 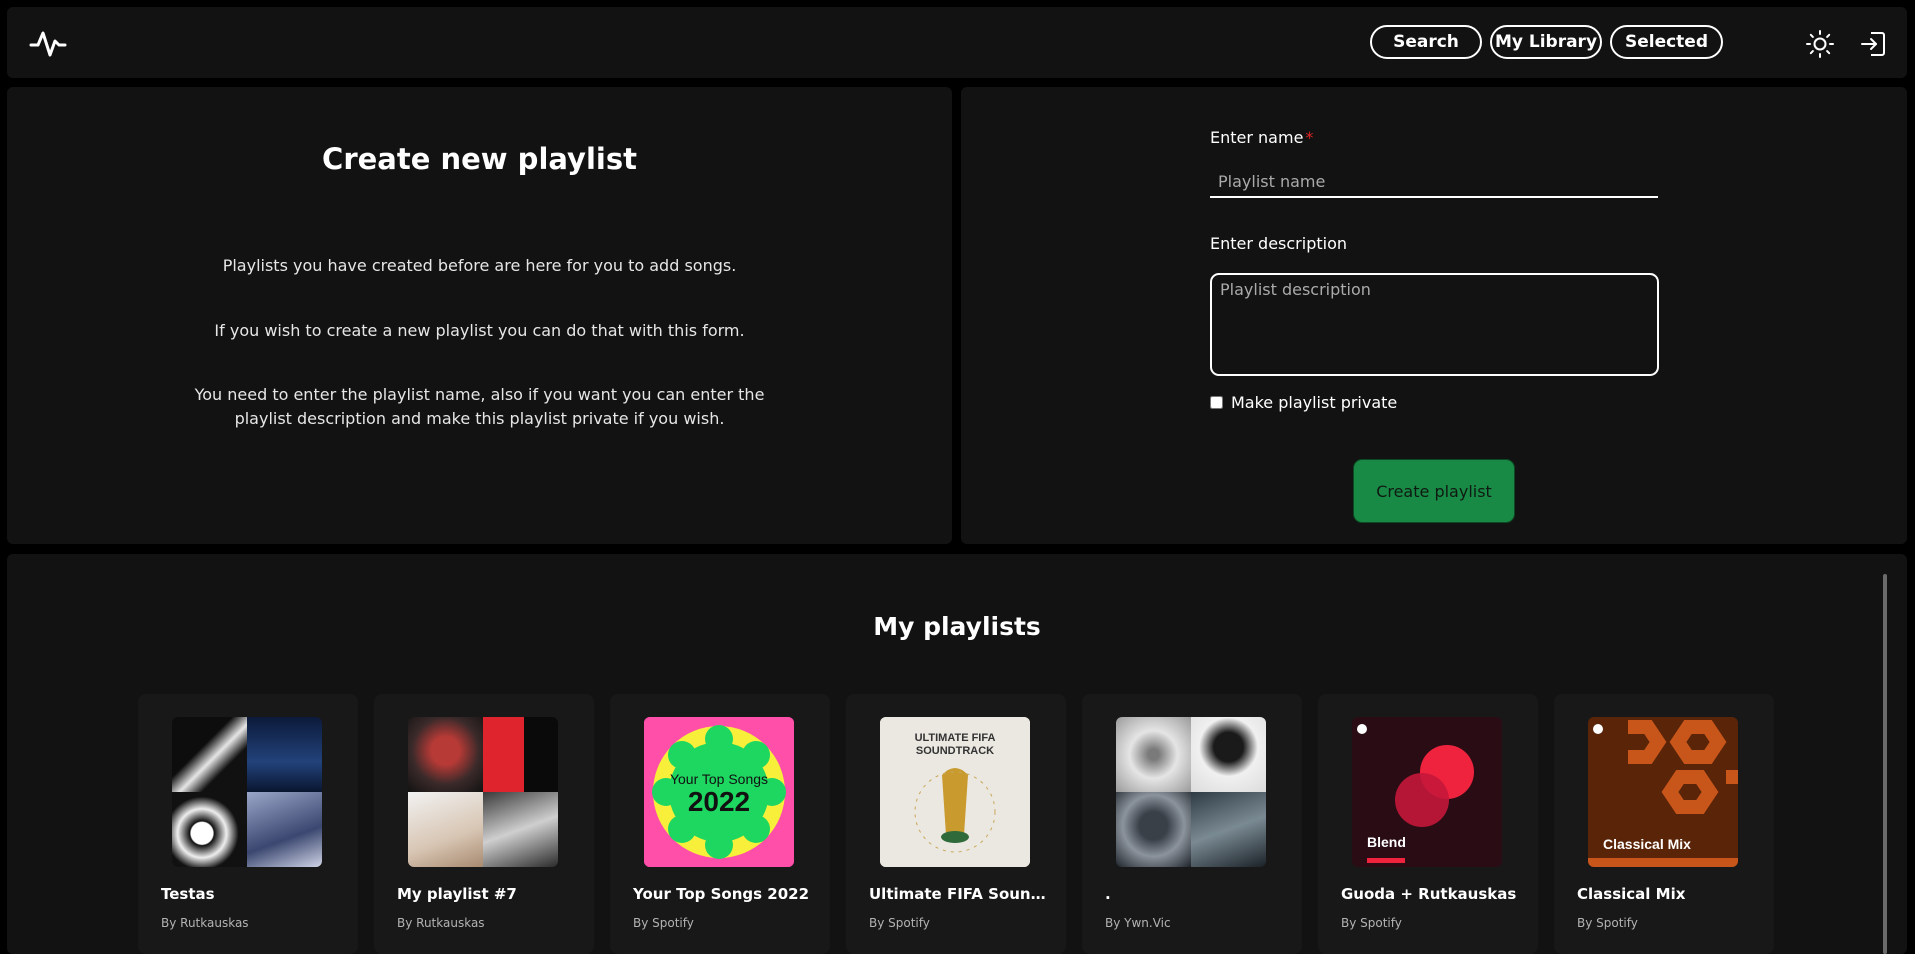 What do you see at coordinates (1434, 324) in the screenshot?
I see `playlist-description-input` at bounding box center [1434, 324].